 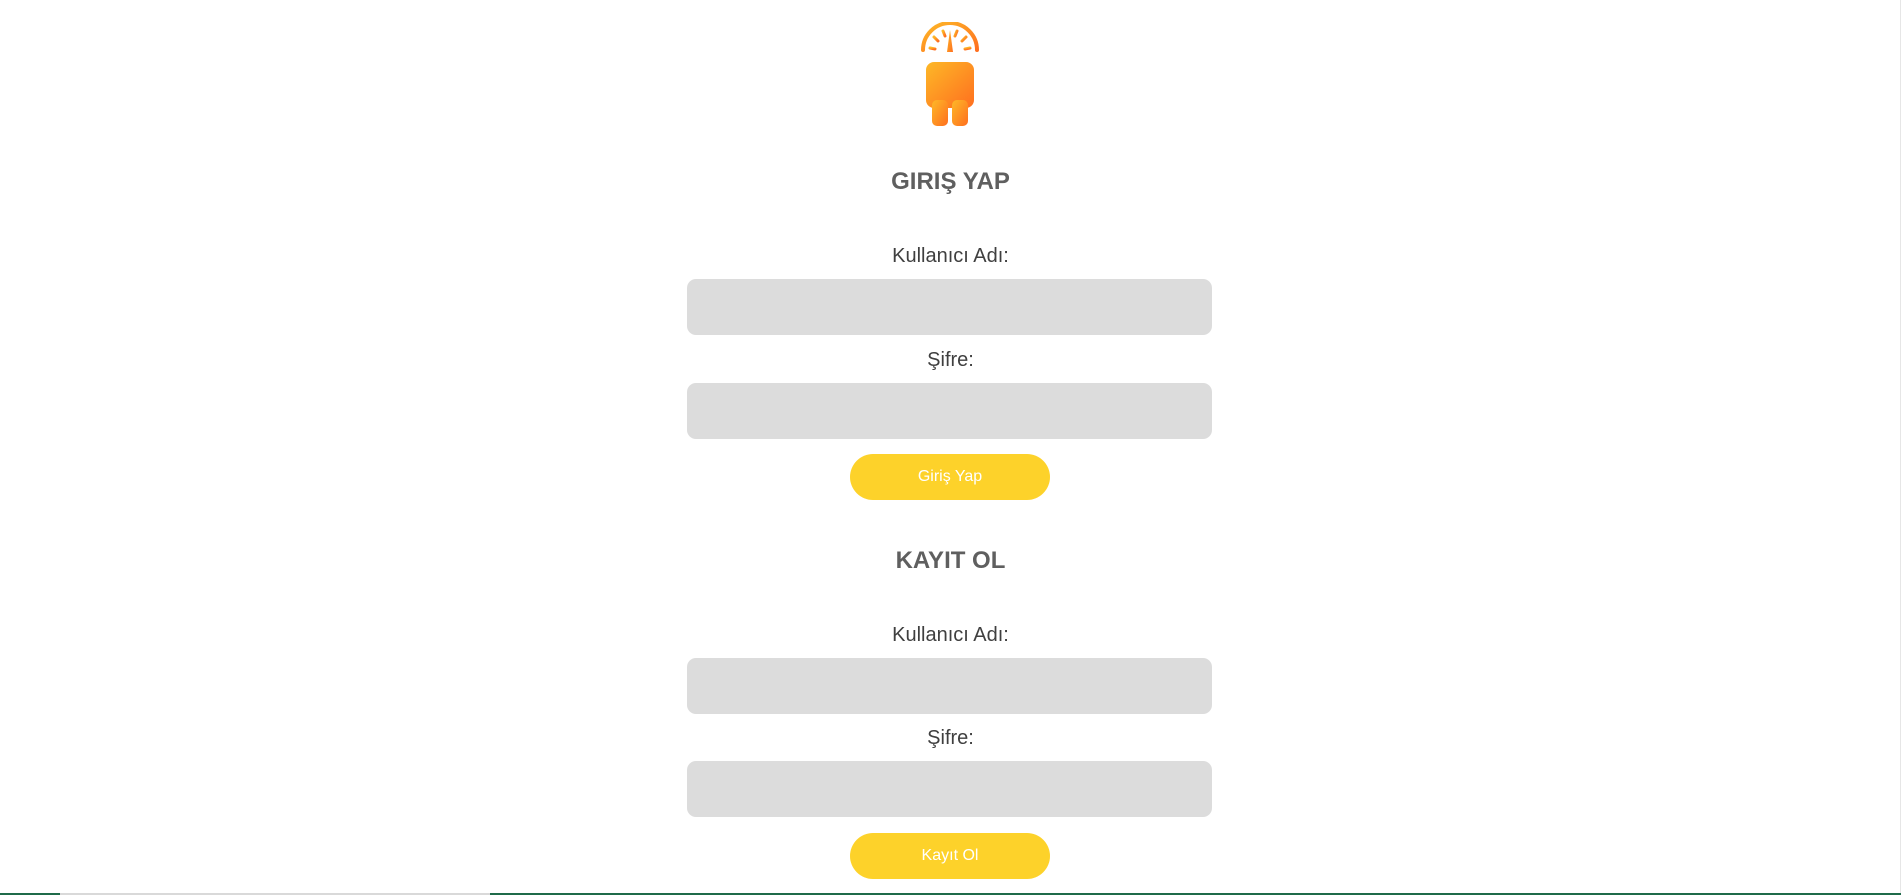 What do you see at coordinates (950, 477) in the screenshot?
I see `login-button: Giriş Yap` at bounding box center [950, 477].